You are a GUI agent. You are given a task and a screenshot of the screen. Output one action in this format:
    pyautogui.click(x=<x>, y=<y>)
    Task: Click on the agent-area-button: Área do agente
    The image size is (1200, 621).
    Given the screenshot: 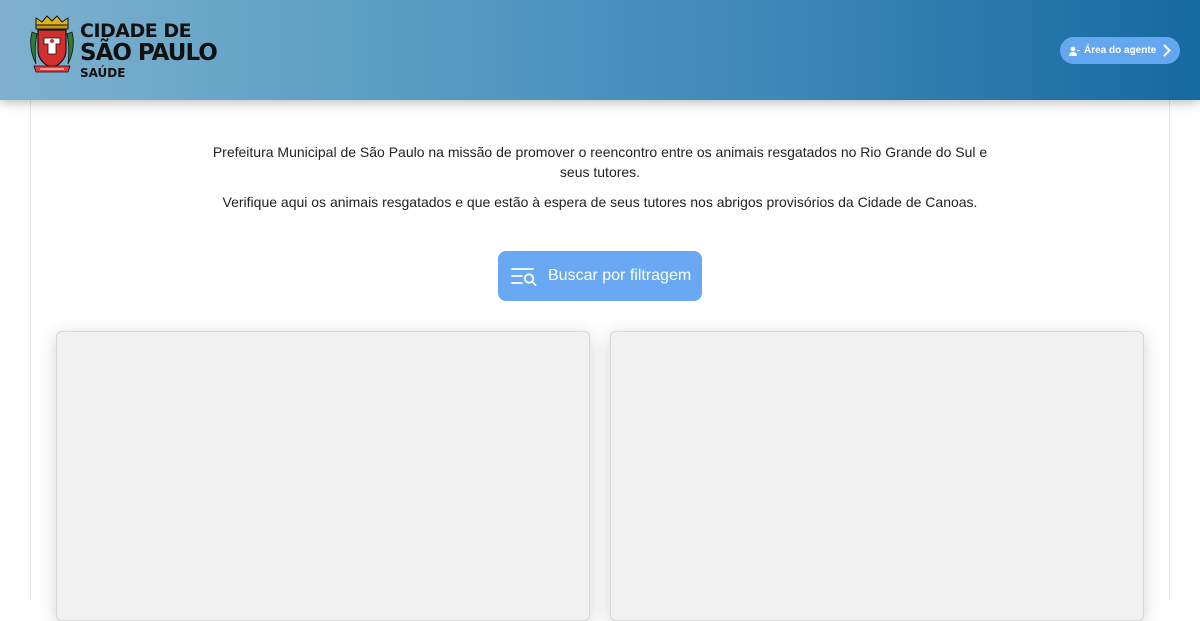 What is the action you would take?
    pyautogui.click(x=1120, y=50)
    